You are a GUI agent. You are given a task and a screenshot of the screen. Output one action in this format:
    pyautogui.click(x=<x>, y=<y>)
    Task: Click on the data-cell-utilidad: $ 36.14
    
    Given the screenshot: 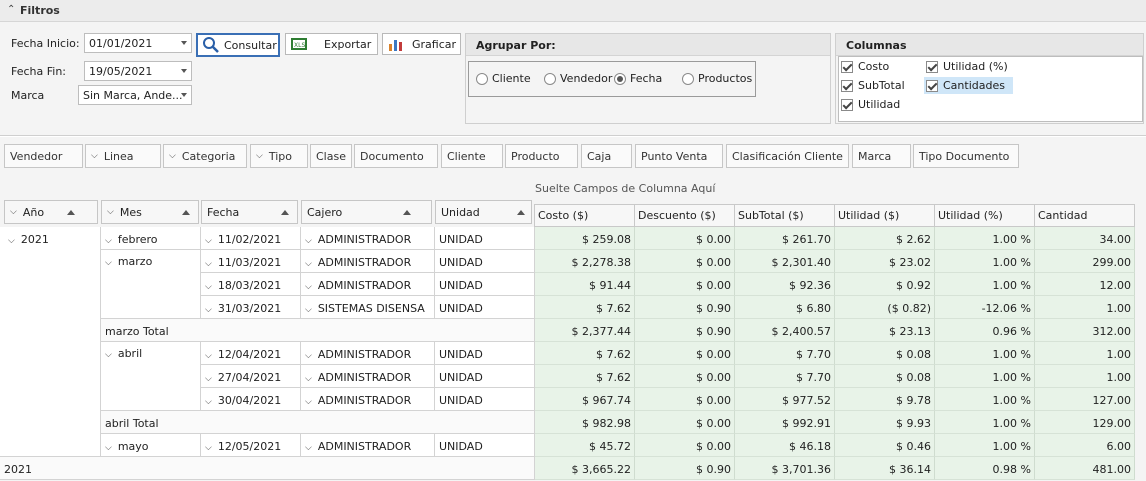 What is the action you would take?
    pyautogui.click(x=885, y=468)
    